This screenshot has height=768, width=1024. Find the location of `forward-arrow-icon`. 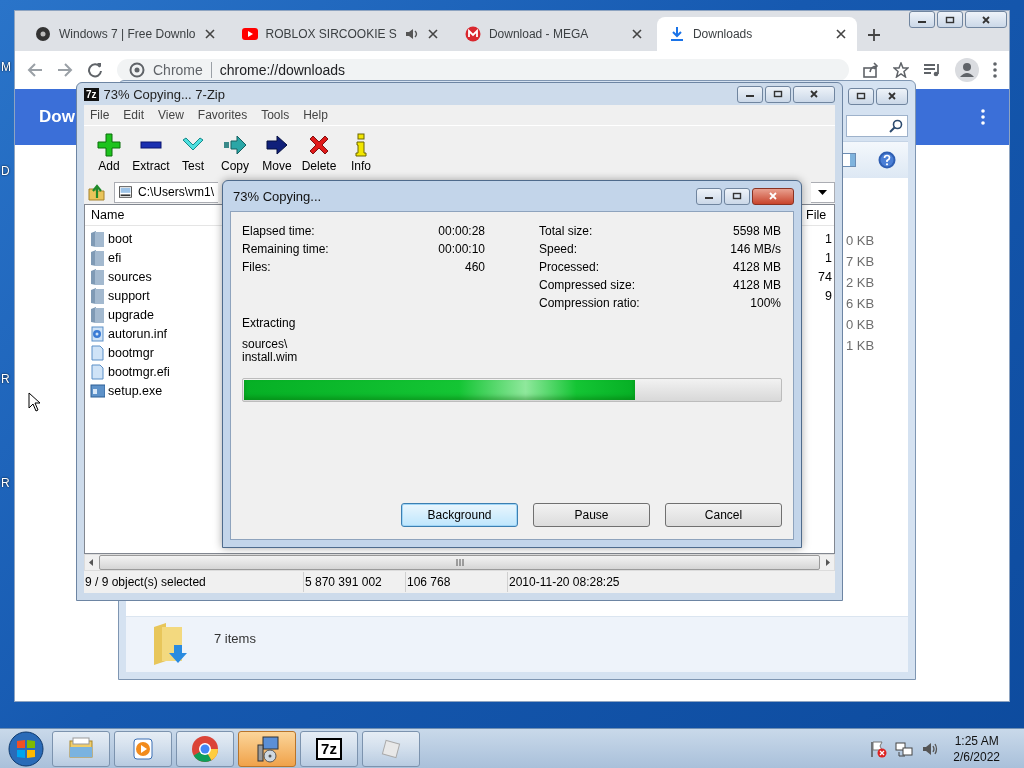

forward-arrow-icon is located at coordinates (65, 70).